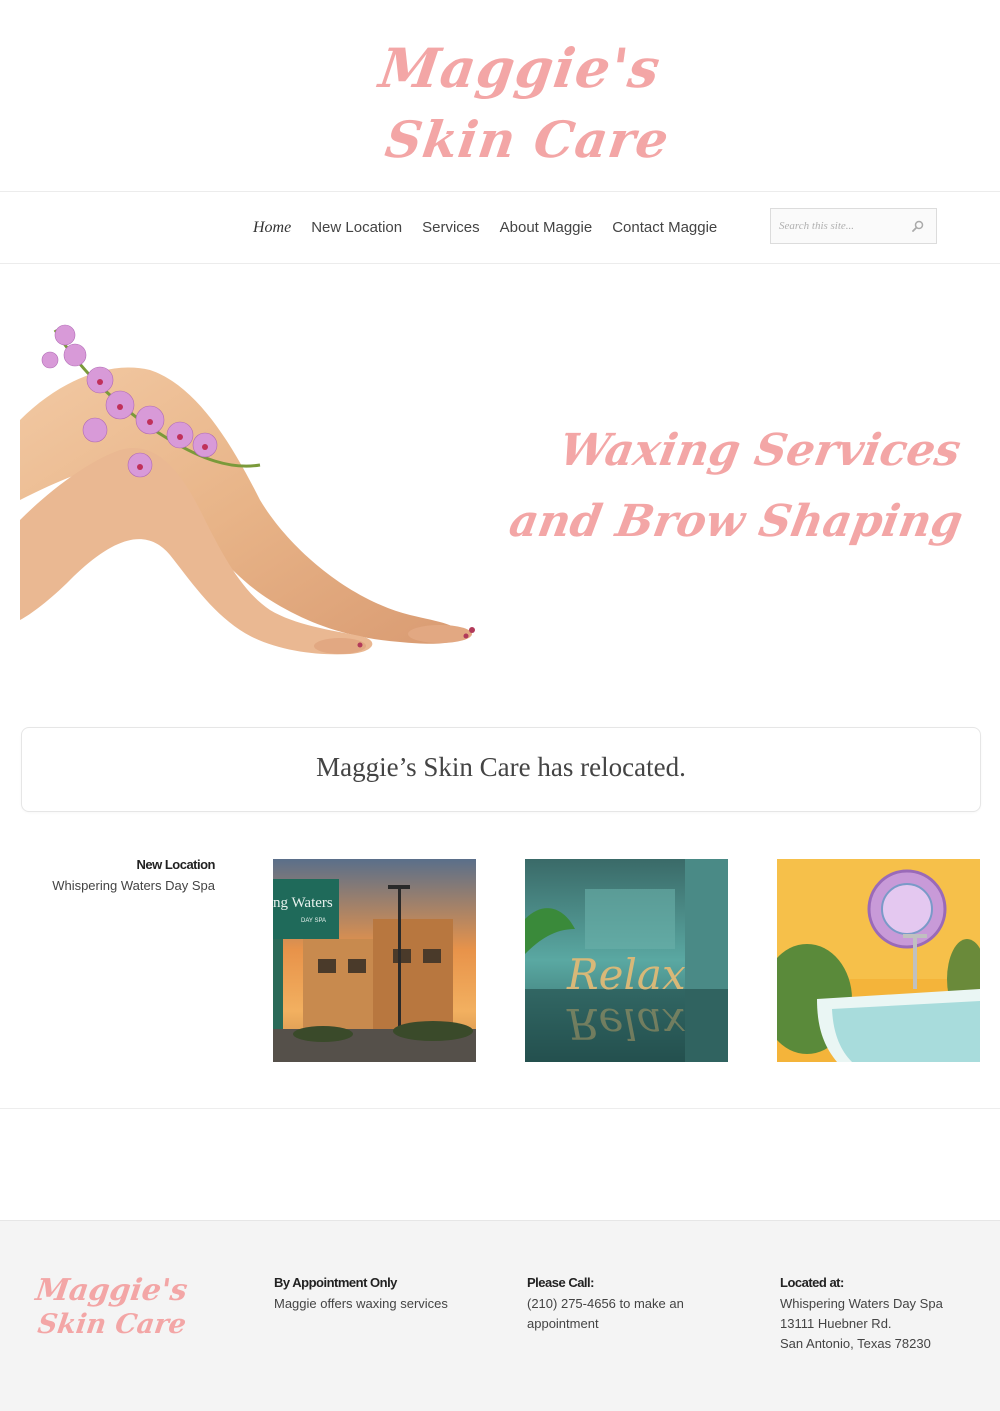 The height and width of the screenshot is (1411, 1000). Describe the element at coordinates (861, 1303) in the screenshot. I see `footer-address-line-1: Whispering Waters Day Spa` at that location.